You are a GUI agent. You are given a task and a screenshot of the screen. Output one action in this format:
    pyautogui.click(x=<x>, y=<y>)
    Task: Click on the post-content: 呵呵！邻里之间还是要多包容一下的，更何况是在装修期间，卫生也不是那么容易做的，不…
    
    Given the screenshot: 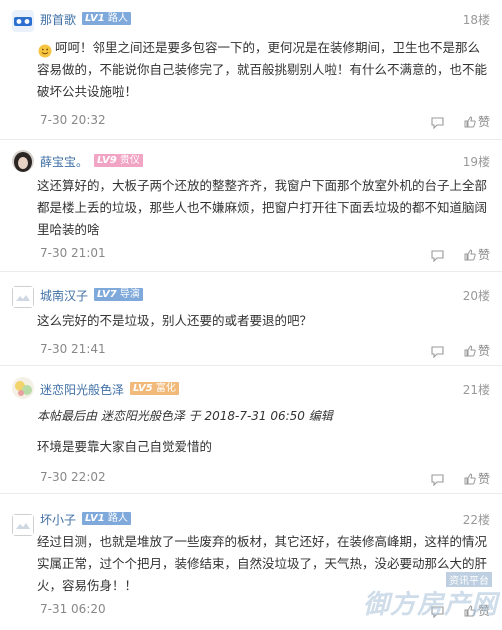 What is the action you would take?
    pyautogui.click(x=262, y=69)
    